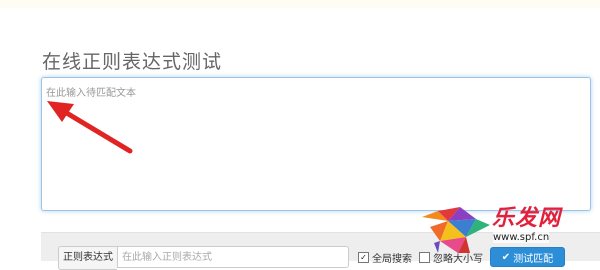 This screenshot has width=600, height=270. Describe the element at coordinates (233, 257) in the screenshot. I see `regex-input` at that location.